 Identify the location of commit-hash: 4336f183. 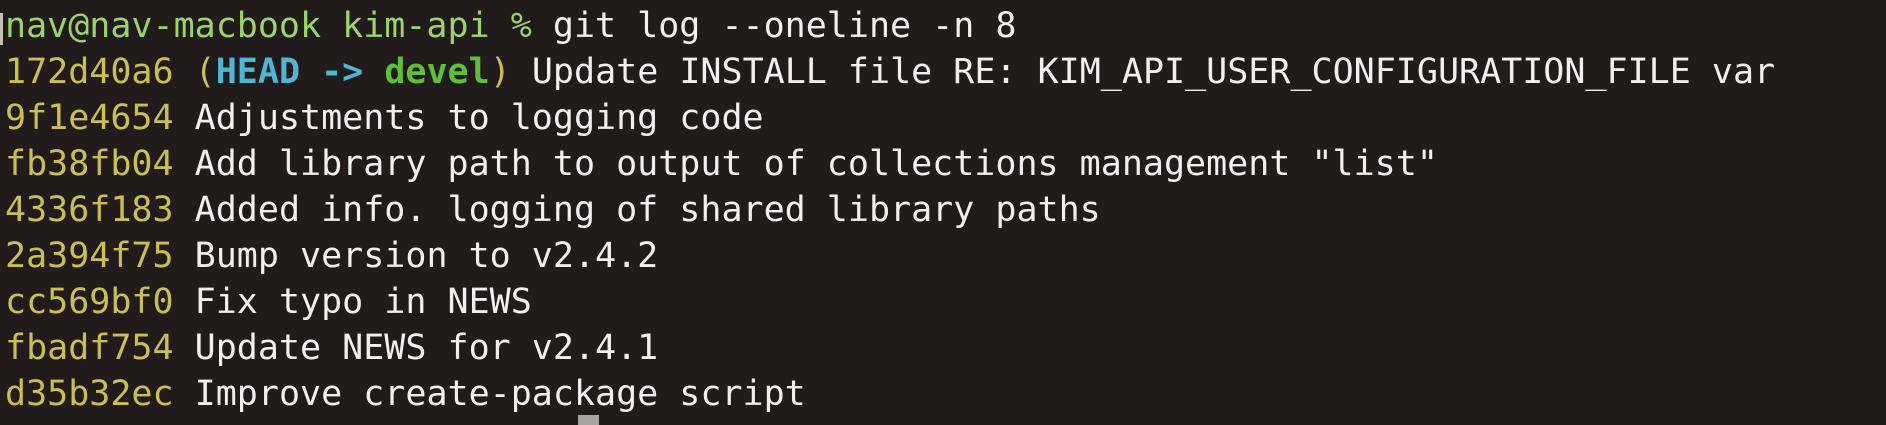
(89, 210).